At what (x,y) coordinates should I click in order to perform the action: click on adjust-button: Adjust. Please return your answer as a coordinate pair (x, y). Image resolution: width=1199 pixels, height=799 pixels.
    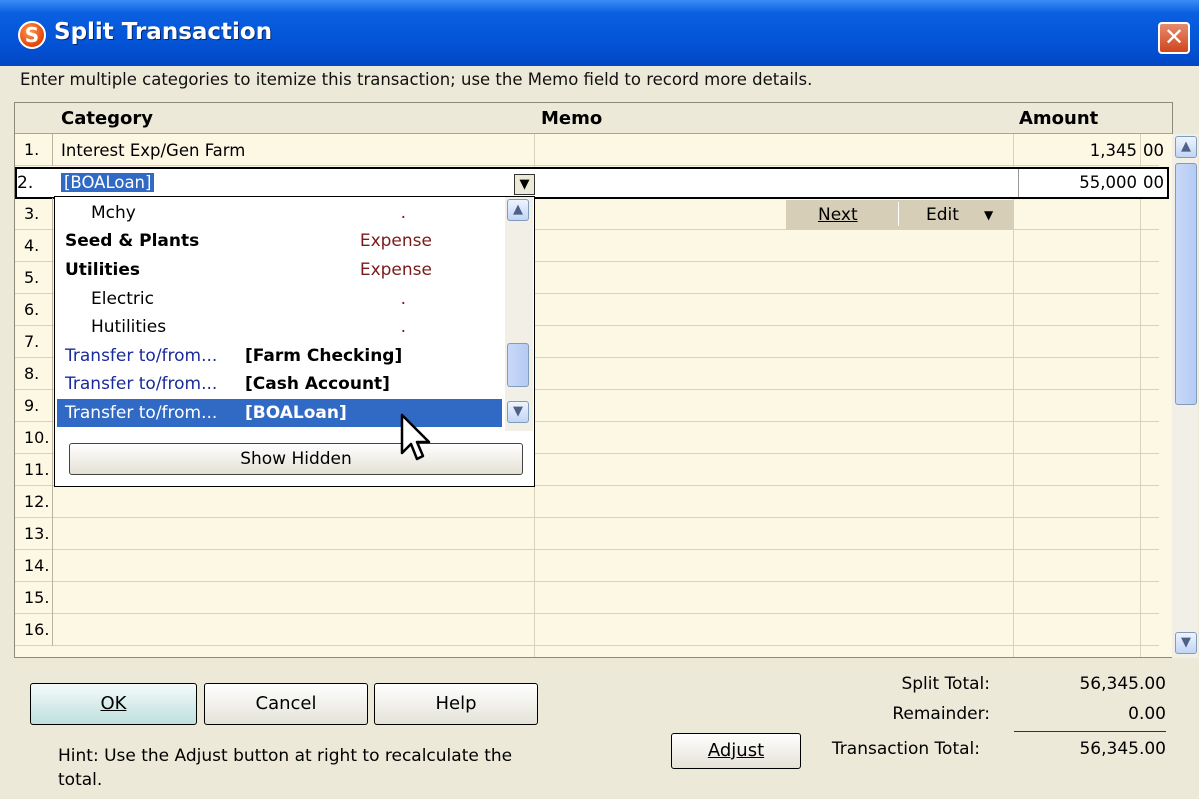
    Looking at the image, I should click on (736, 751).